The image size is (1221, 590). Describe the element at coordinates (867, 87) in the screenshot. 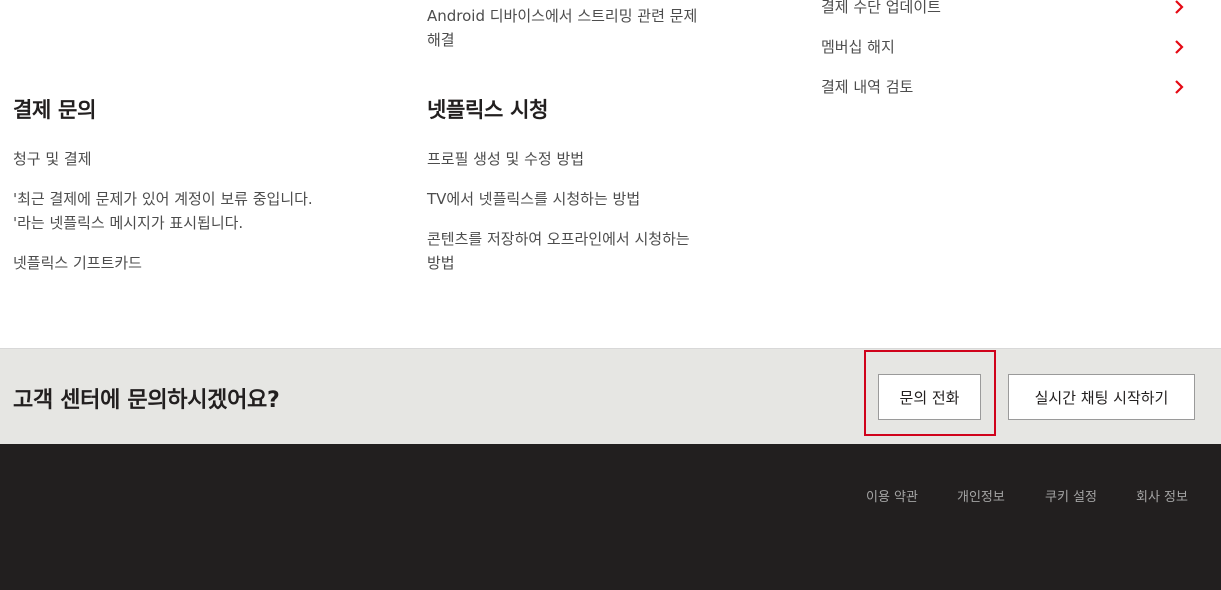

I see `review-payments-label: 결제 내역 검토` at that location.